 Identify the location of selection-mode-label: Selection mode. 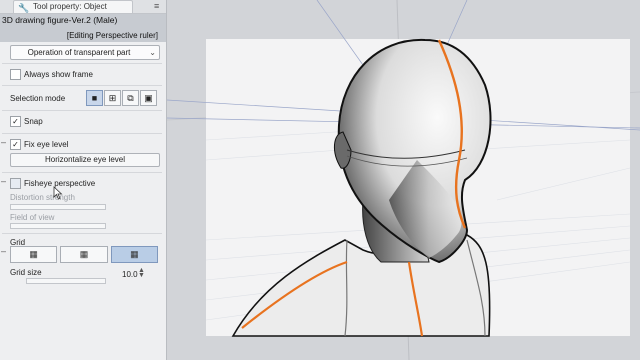
(38, 98).